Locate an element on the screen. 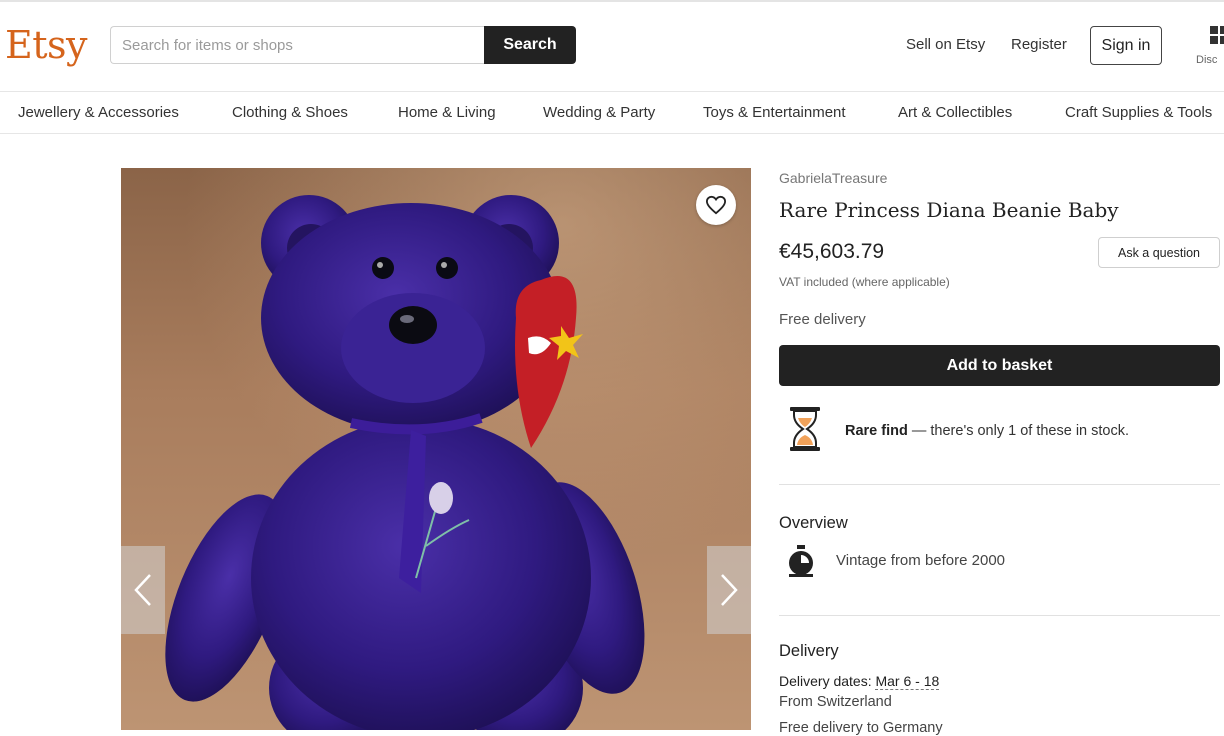 This screenshot has height=736, width=1224. free-delivery-to: Free delivery to Germany is located at coordinates (861, 728).